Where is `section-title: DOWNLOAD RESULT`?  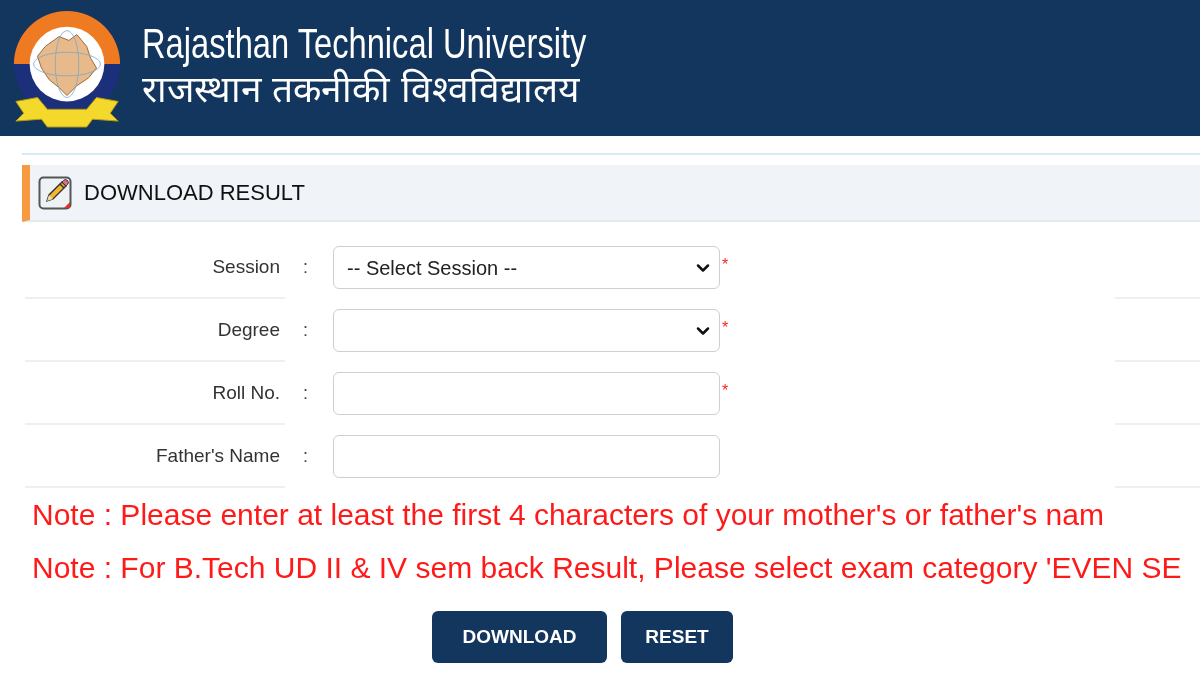 section-title: DOWNLOAD RESULT is located at coordinates (194, 193).